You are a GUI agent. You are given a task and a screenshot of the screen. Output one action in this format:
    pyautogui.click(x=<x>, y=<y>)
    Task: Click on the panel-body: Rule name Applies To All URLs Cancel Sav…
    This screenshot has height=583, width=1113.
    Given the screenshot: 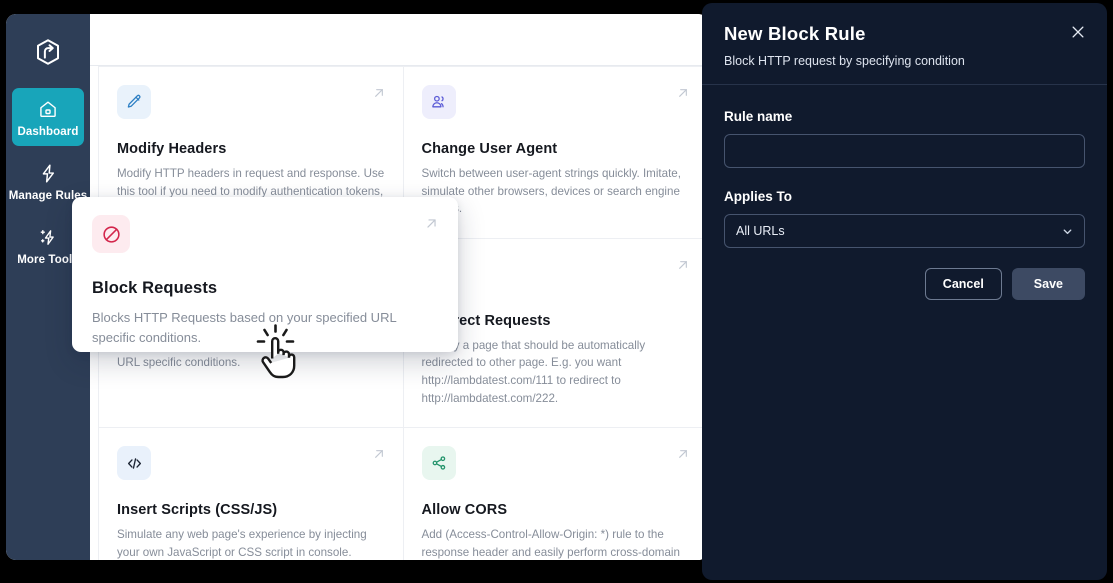 What is the action you would take?
    pyautogui.click(x=904, y=192)
    